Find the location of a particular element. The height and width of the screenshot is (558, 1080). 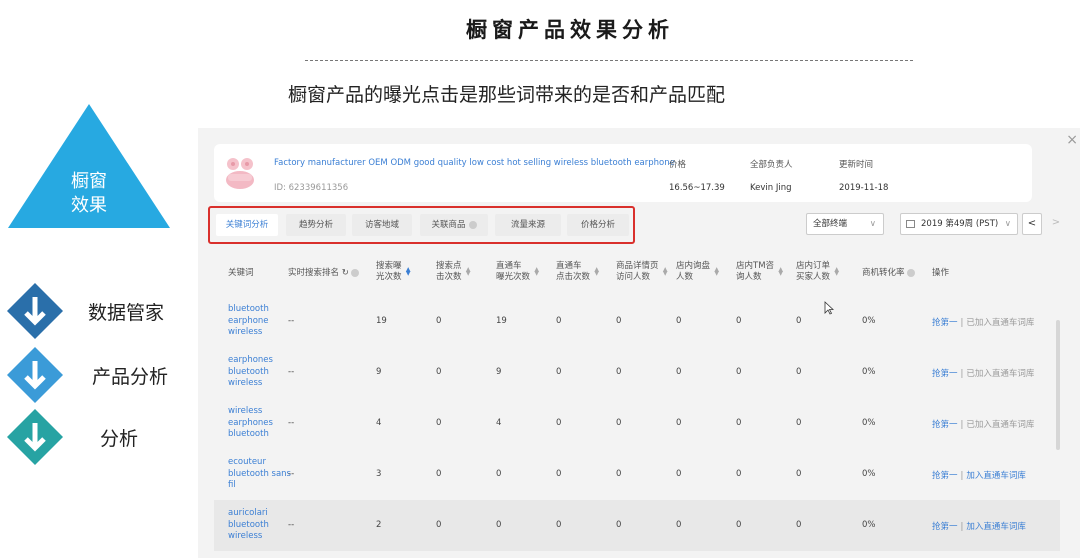

tab-traffic-source: 流量来源 is located at coordinates (528, 225).